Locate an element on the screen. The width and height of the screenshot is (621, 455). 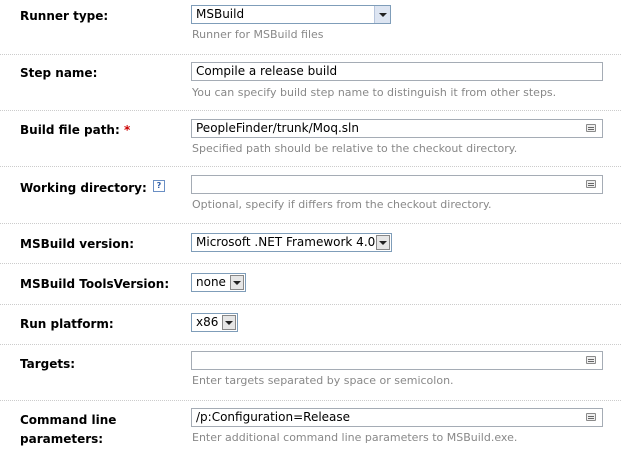
working-directory-input is located at coordinates (397, 184).